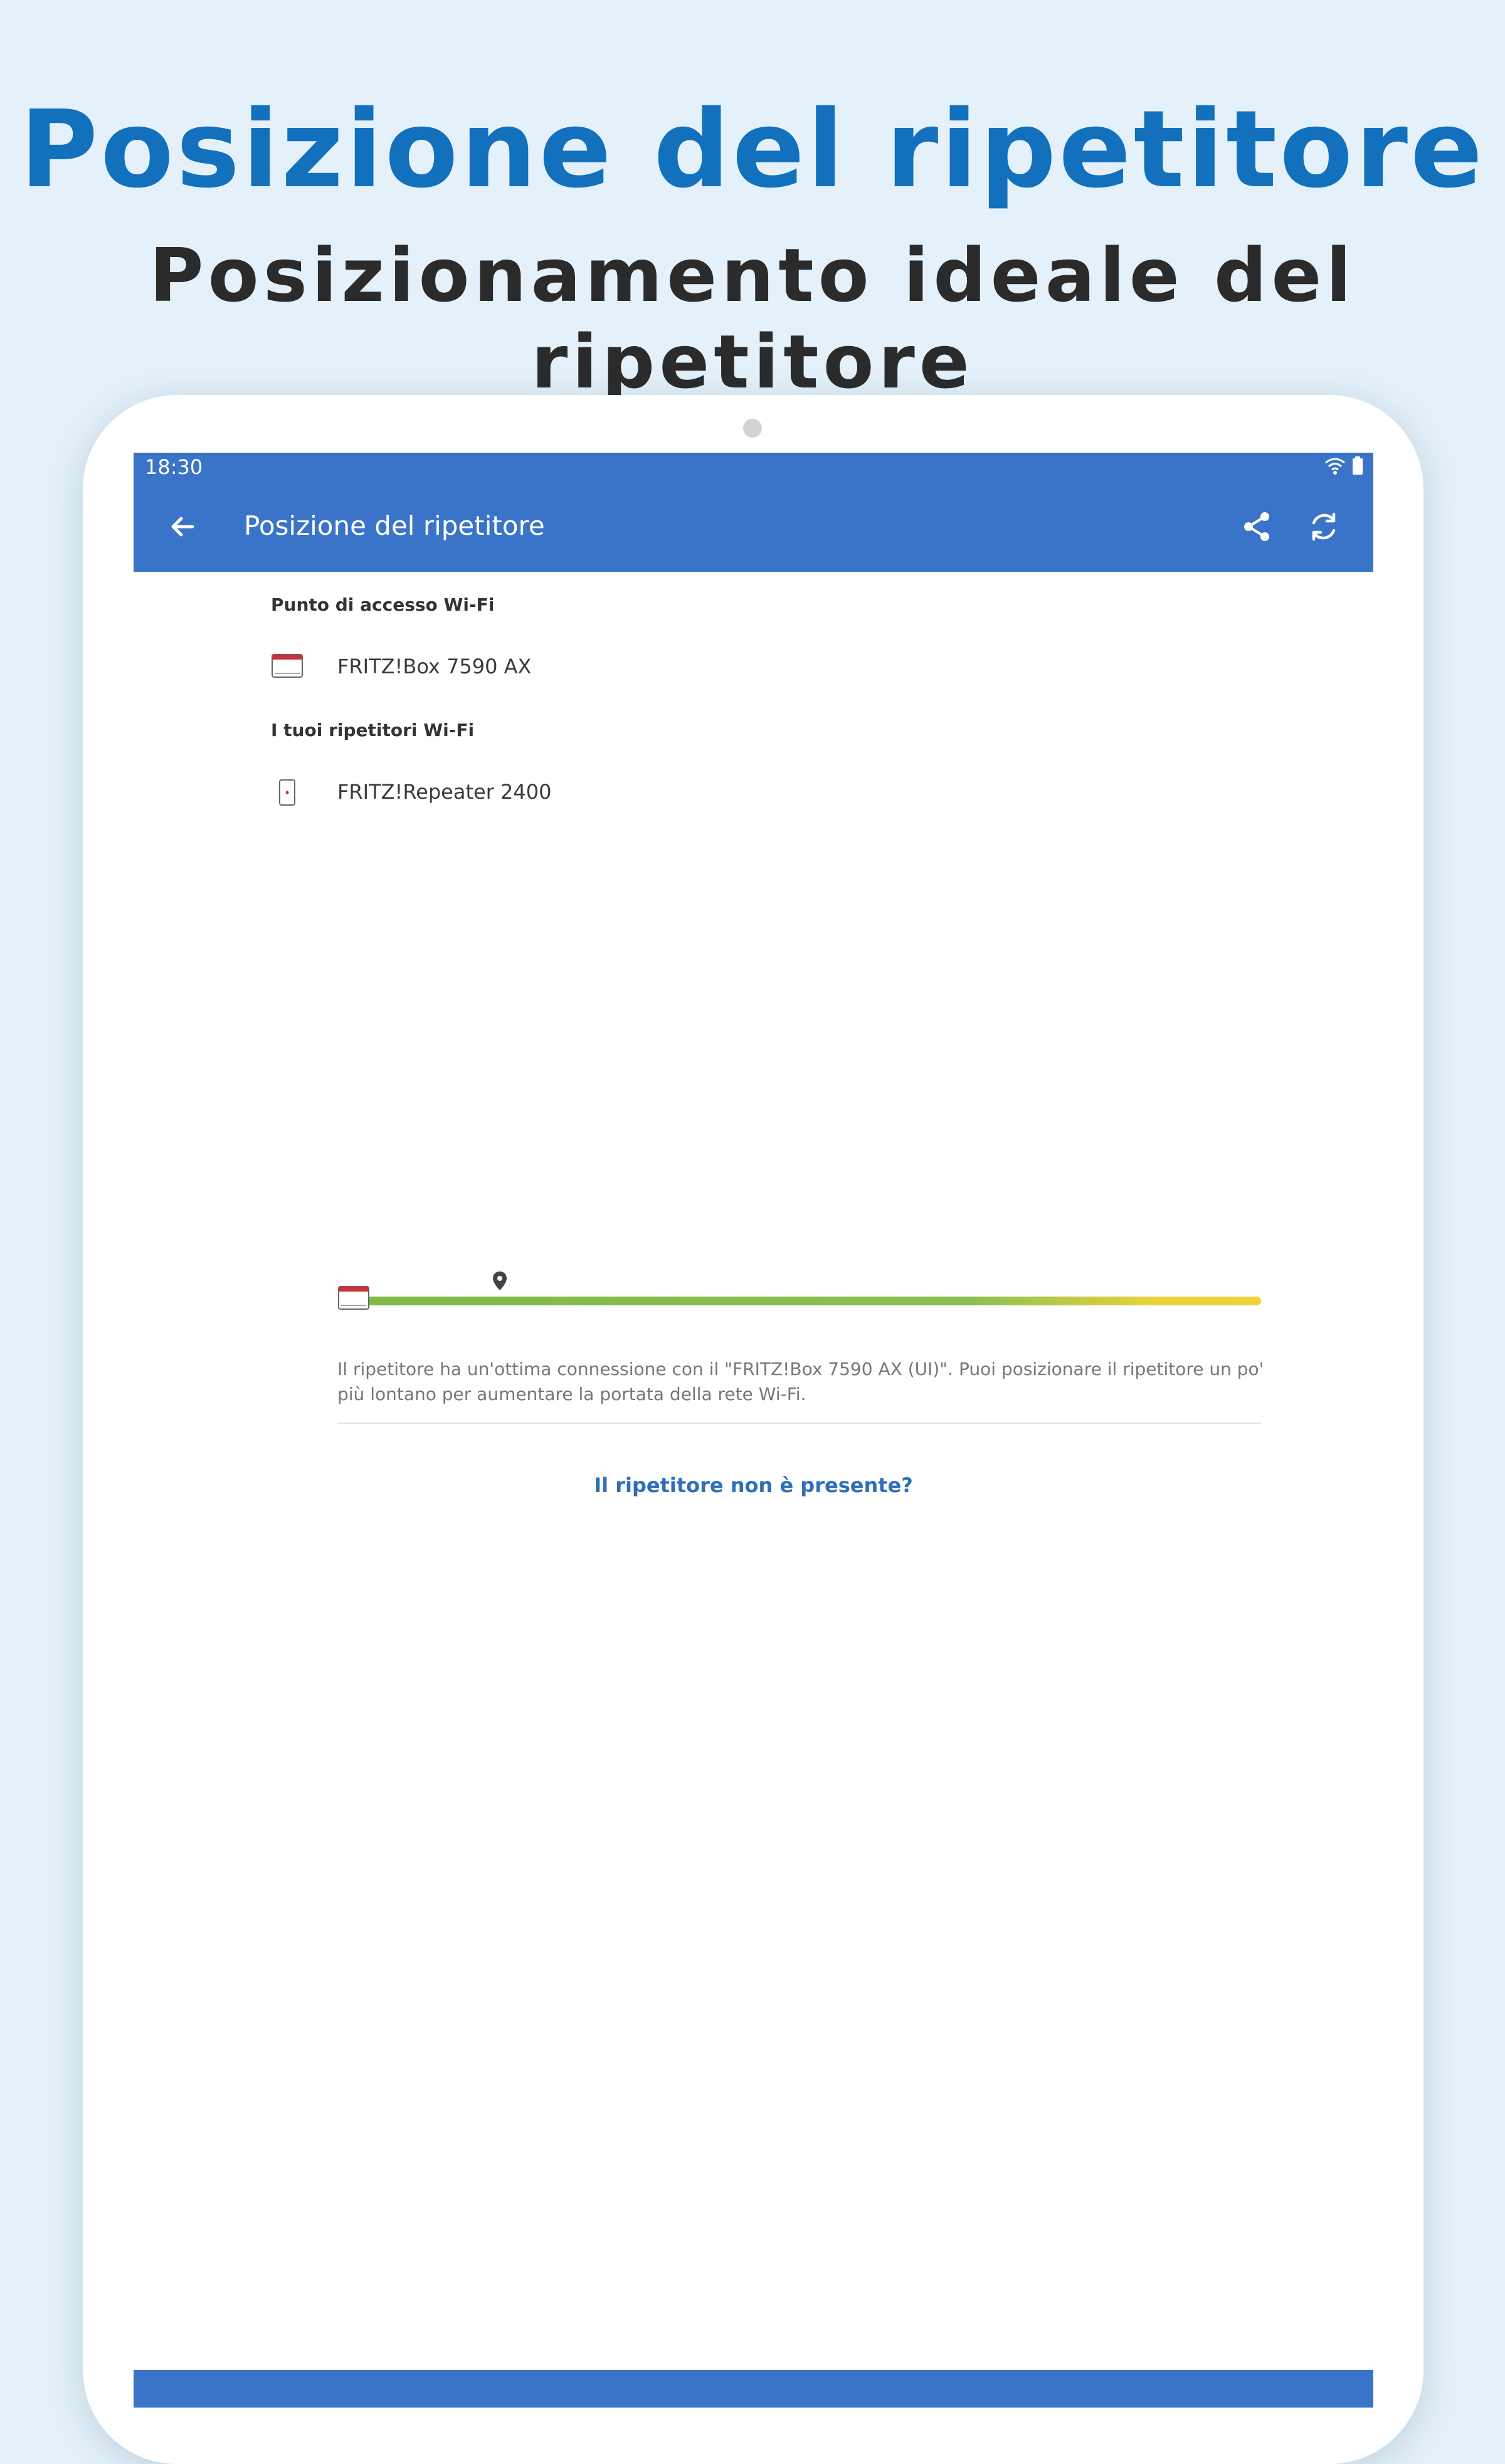 The image size is (1505, 2464). What do you see at coordinates (753, 2389) in the screenshot?
I see `navigation-bar` at bounding box center [753, 2389].